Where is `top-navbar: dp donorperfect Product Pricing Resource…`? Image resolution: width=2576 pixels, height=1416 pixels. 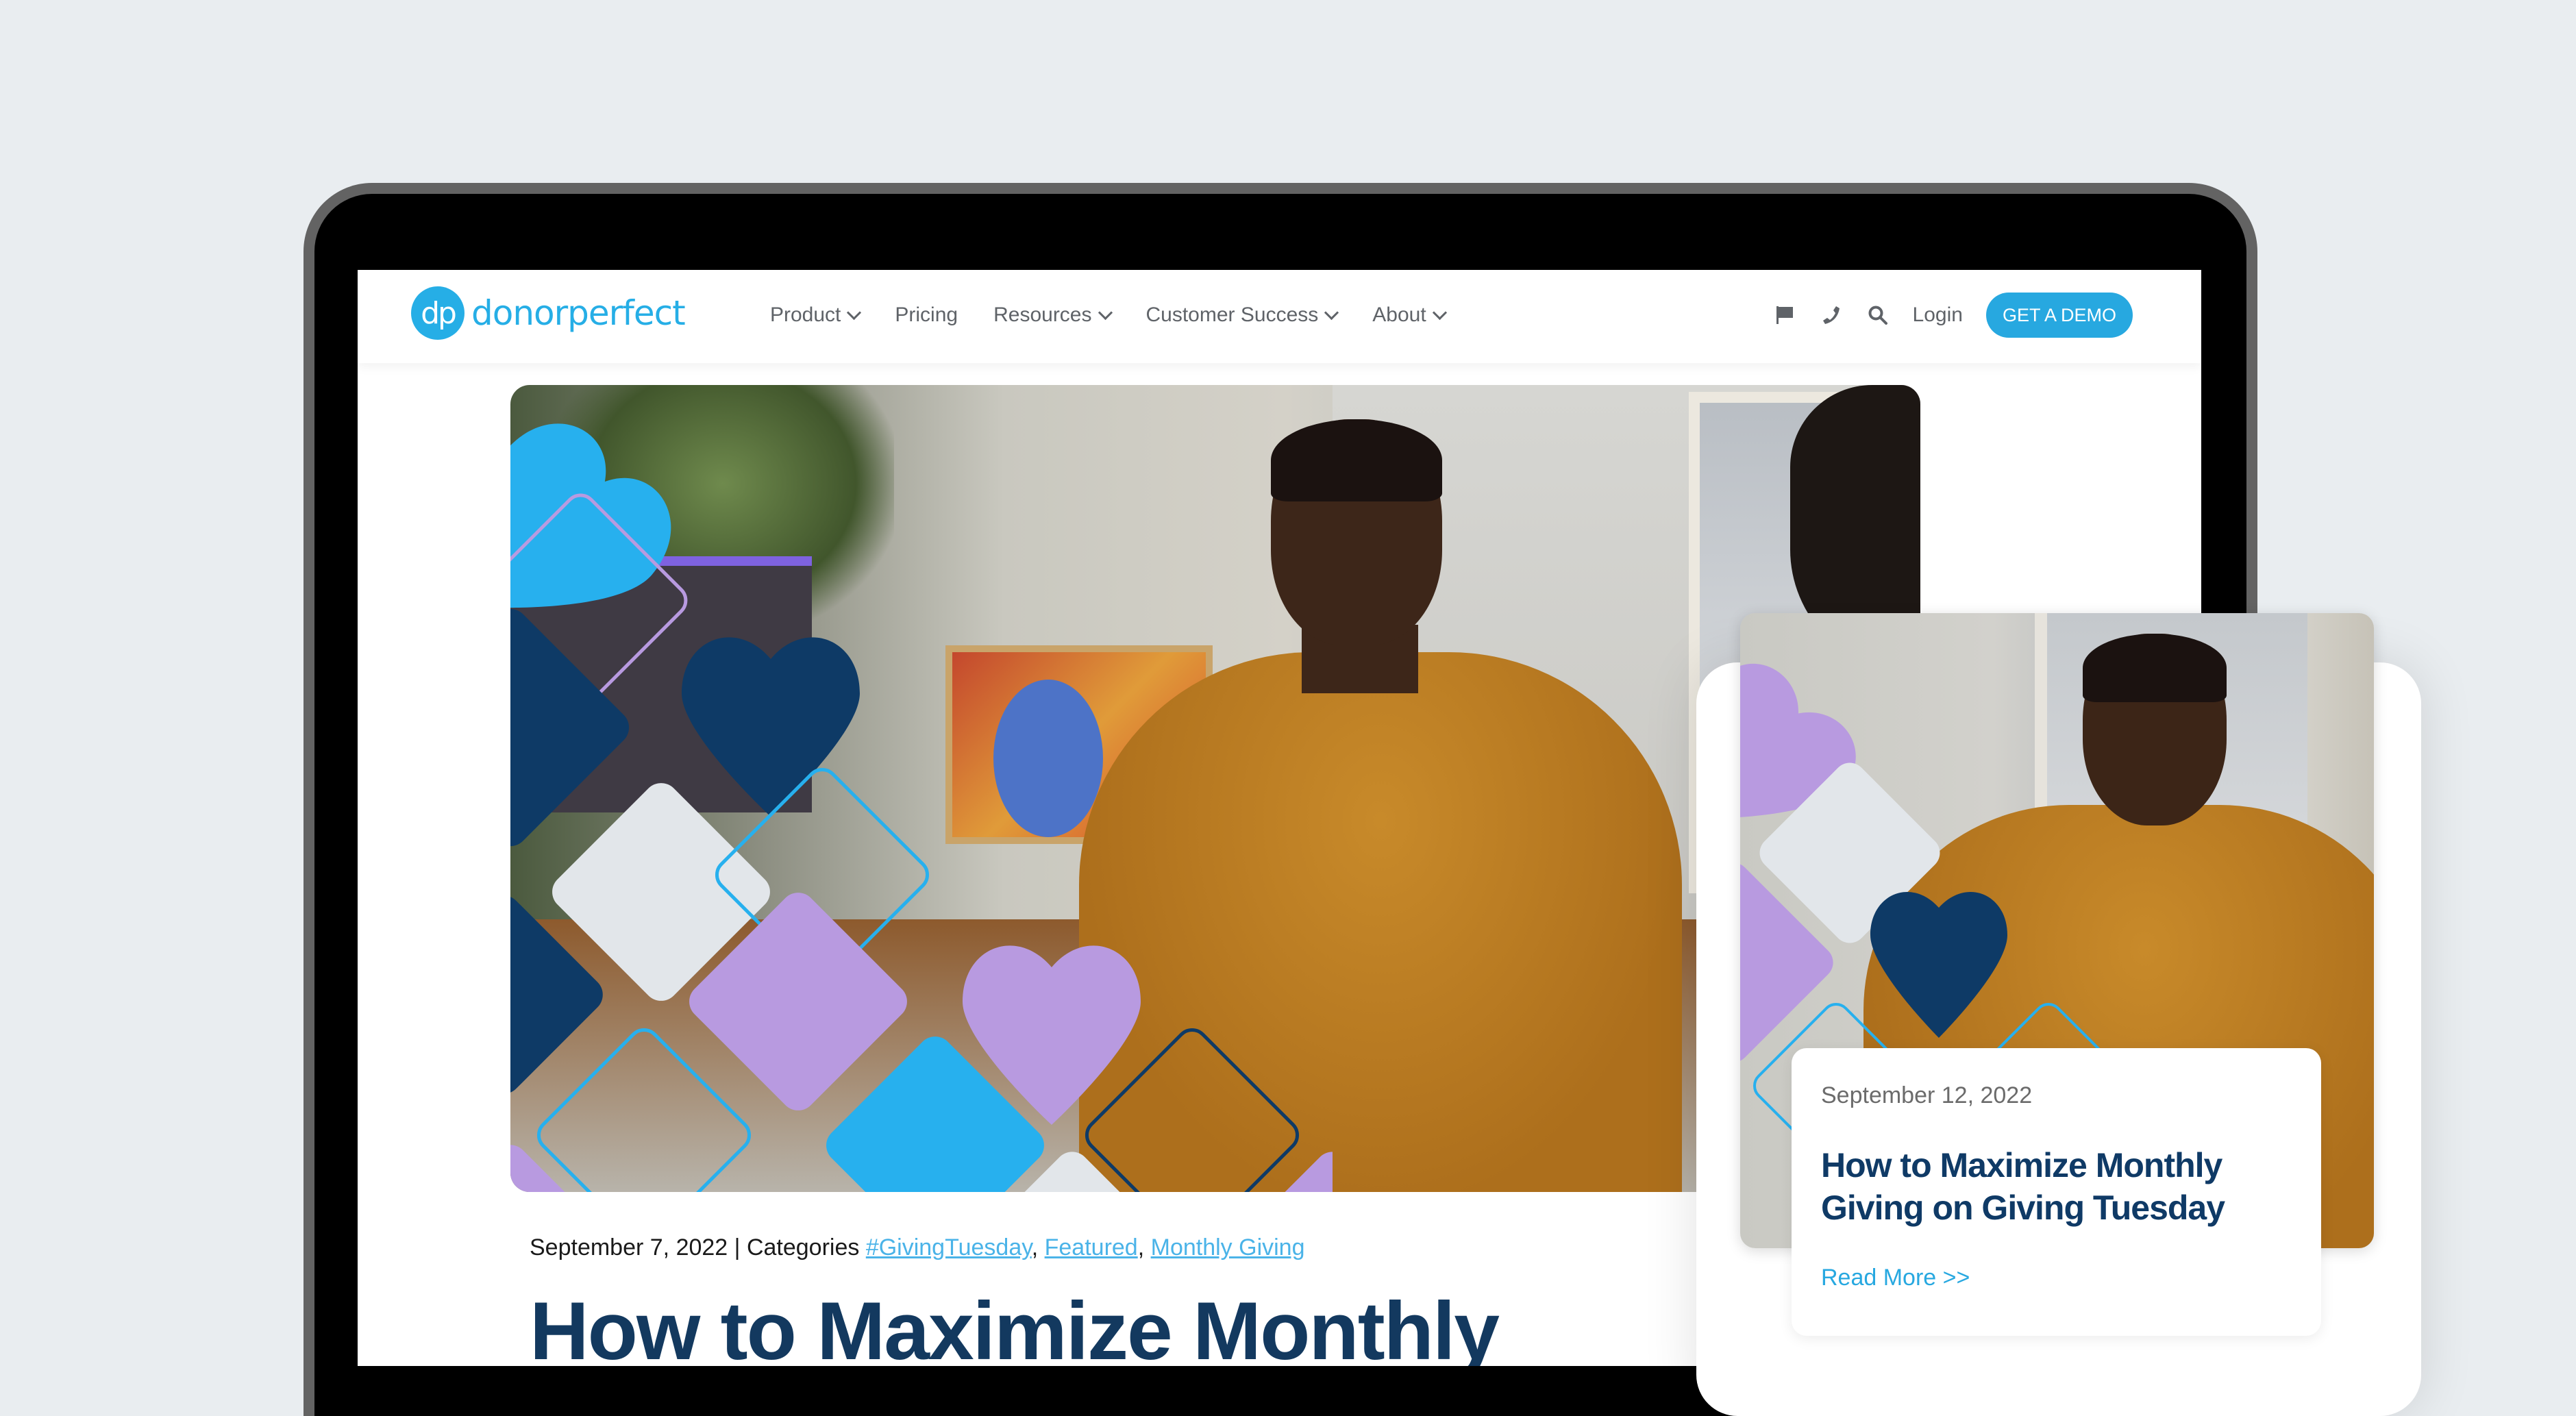 top-navbar: dp donorperfect Product Pricing Resource… is located at coordinates (1279, 317).